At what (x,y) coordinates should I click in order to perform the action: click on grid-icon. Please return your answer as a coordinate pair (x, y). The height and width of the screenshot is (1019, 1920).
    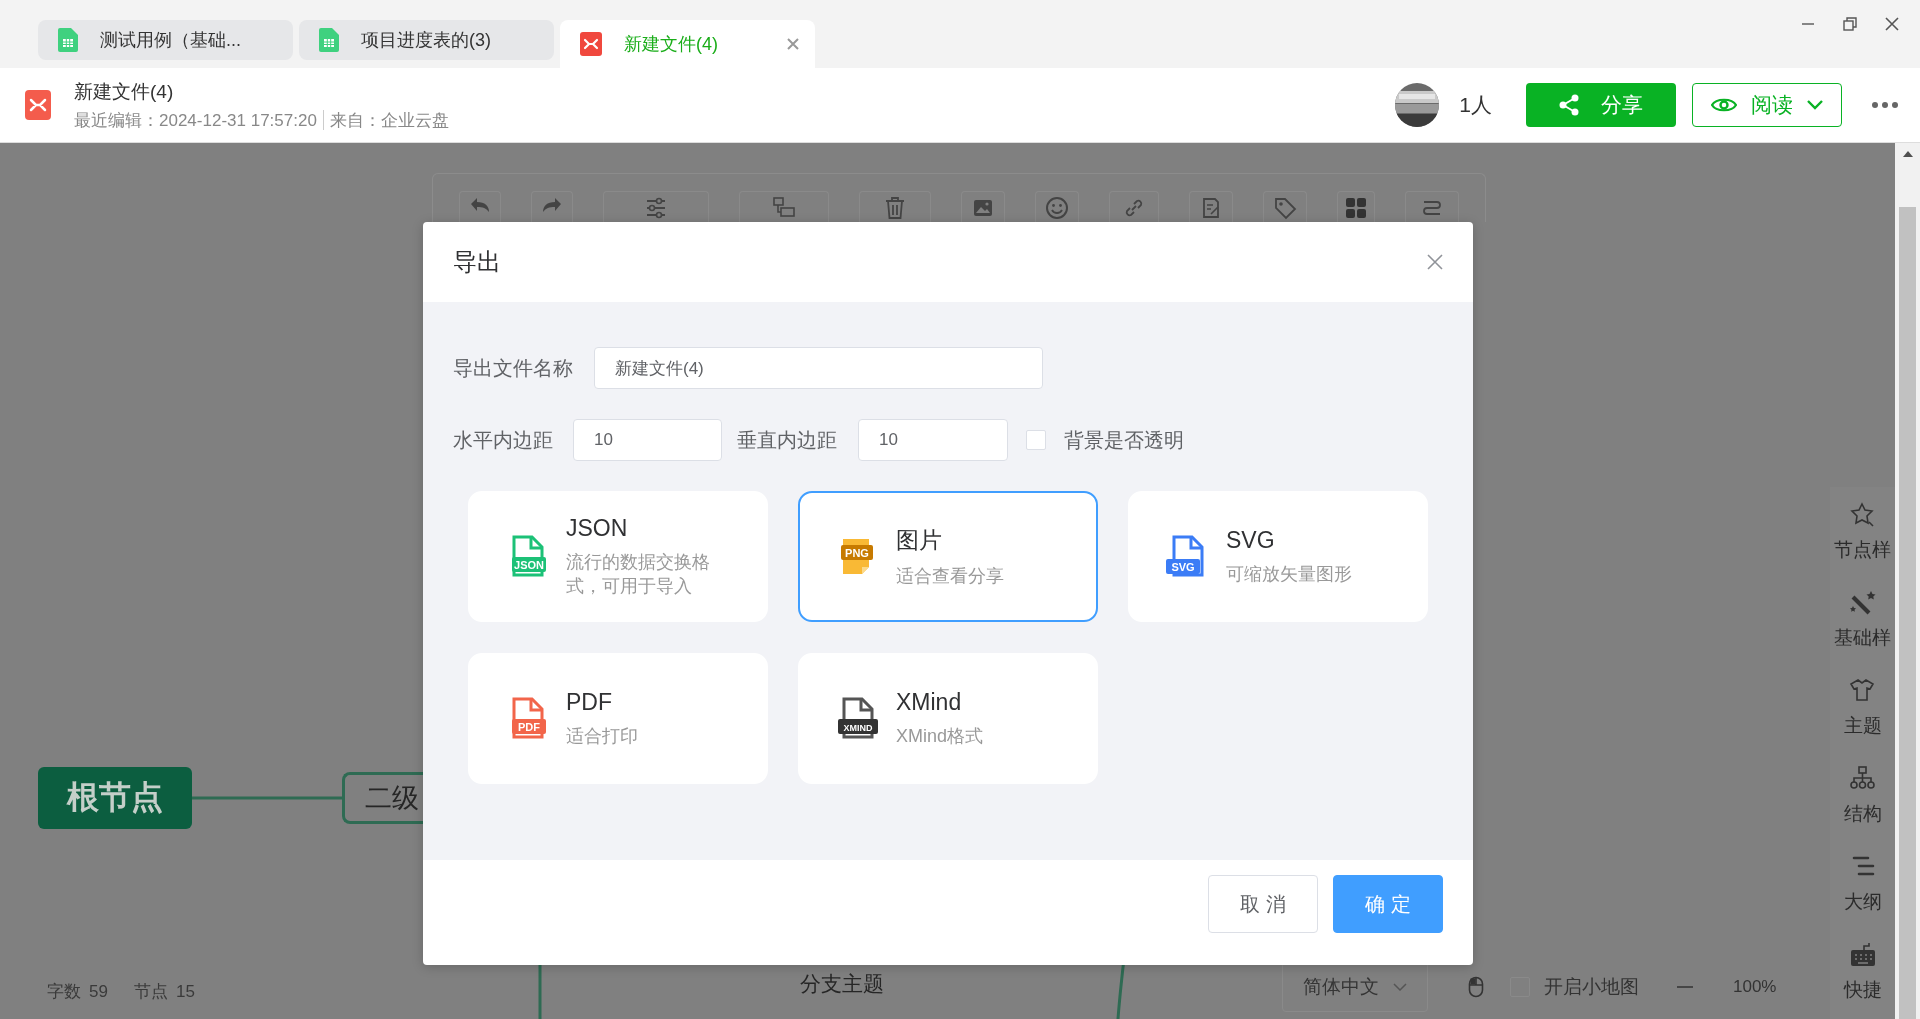
    Looking at the image, I should click on (1356, 208).